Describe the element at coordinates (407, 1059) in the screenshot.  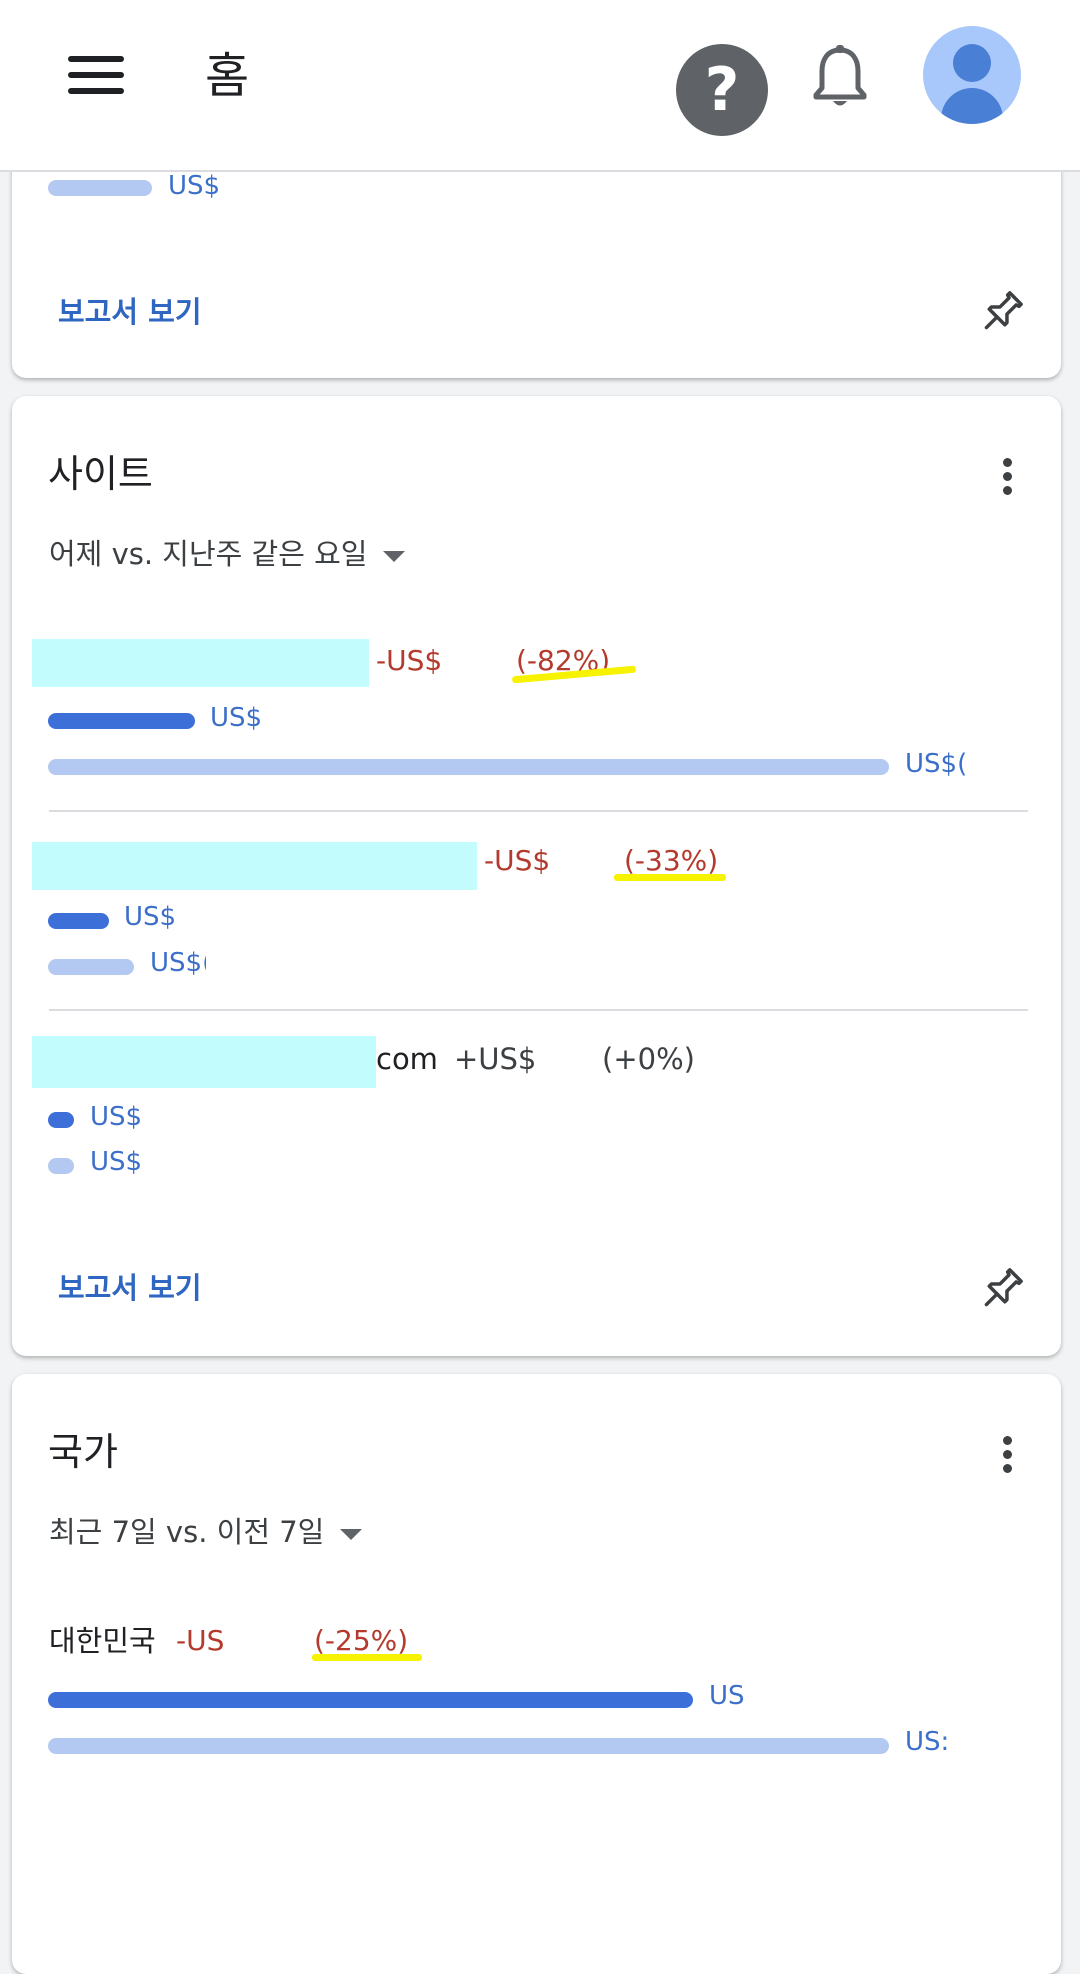
I see `site-name: com` at that location.